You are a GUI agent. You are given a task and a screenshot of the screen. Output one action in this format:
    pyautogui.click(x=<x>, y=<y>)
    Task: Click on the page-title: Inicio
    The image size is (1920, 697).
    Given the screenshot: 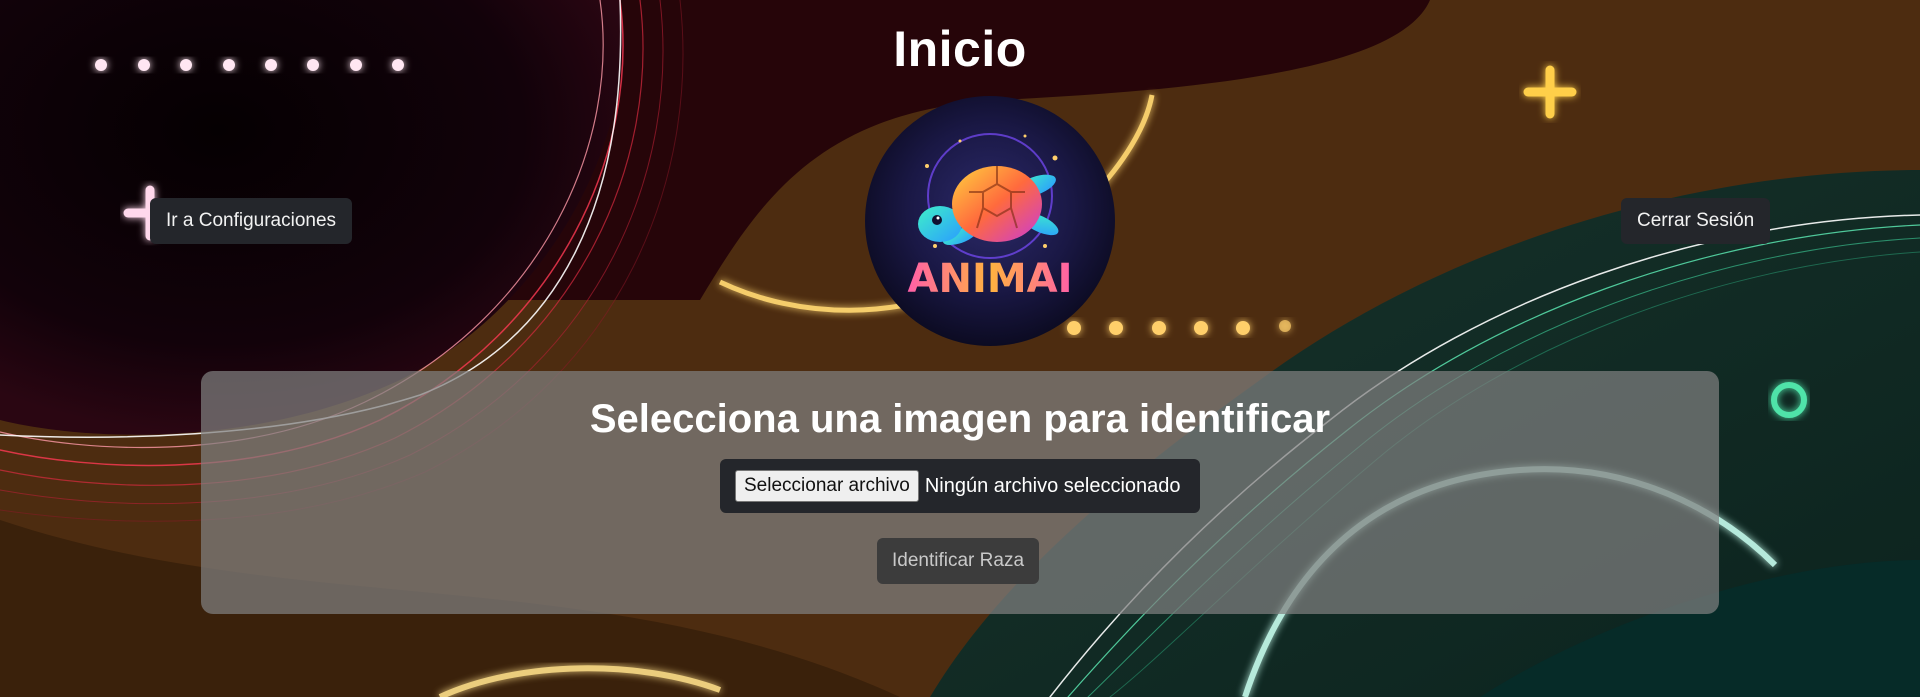 What is the action you would take?
    pyautogui.click(x=960, y=49)
    